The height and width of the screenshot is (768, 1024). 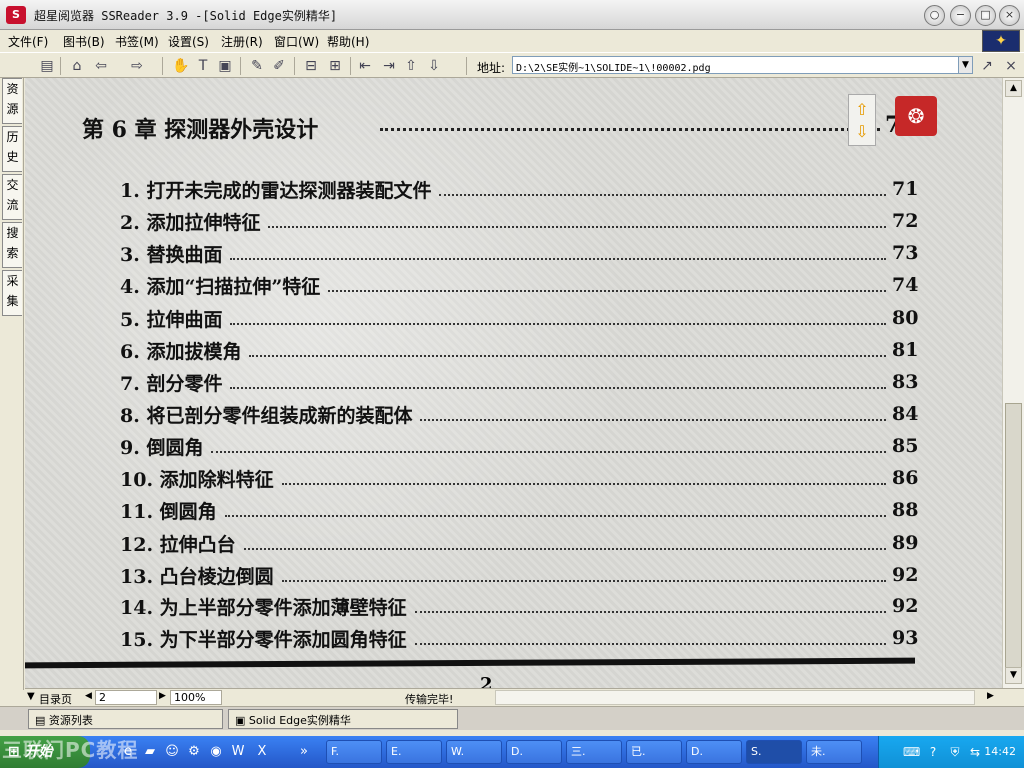 What do you see at coordinates (520, 286) in the screenshot?
I see `toc-entry: 4. 添加“扫描拉伸”特征 74` at bounding box center [520, 286].